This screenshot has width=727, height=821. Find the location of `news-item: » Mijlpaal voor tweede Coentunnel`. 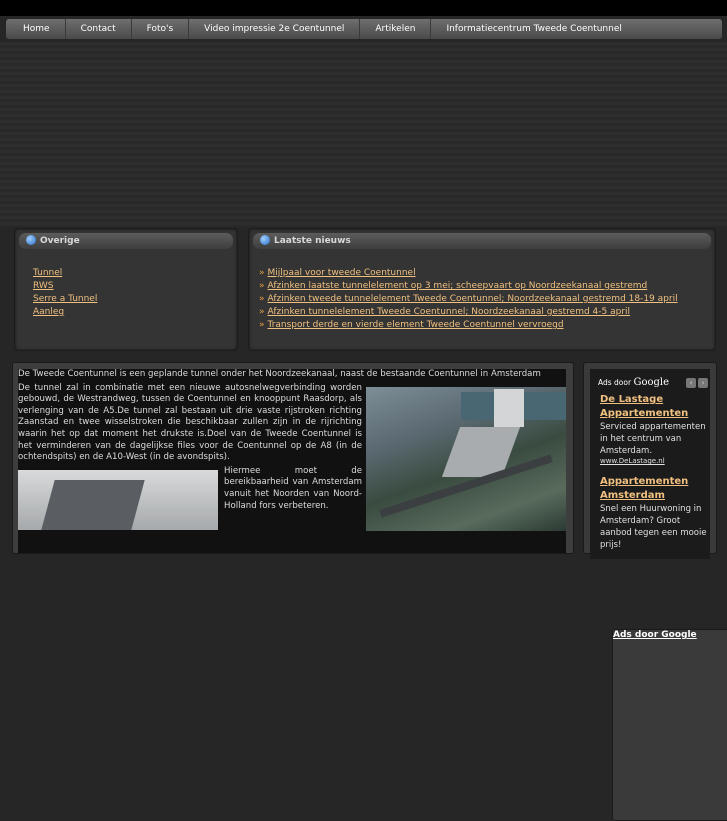

news-item: » Mijlpaal voor tweede Coentunnel is located at coordinates (468, 273).